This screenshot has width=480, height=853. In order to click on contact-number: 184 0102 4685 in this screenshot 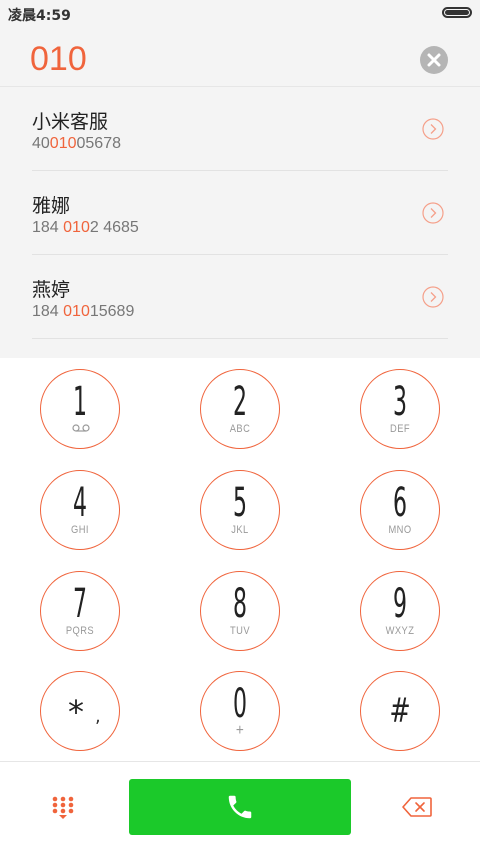, I will do `click(85, 227)`.